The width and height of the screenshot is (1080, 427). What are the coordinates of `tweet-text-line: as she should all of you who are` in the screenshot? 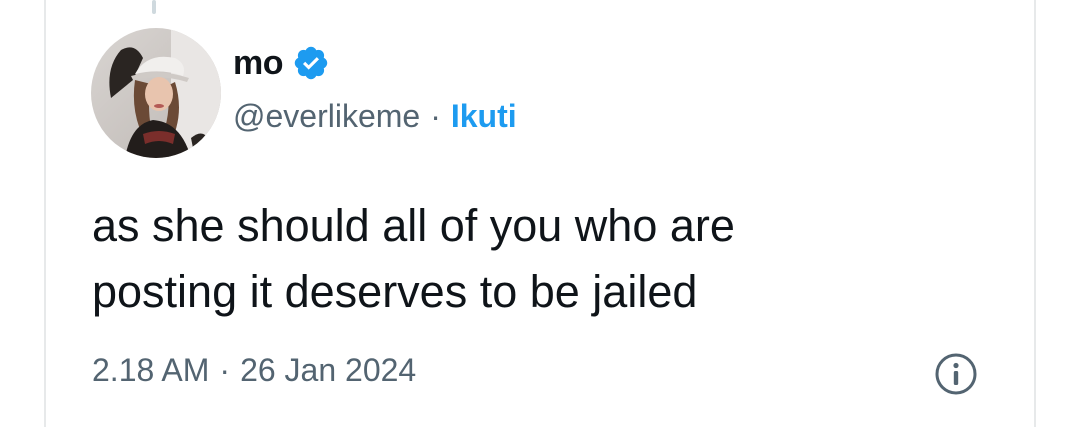 It's located at (413, 225).